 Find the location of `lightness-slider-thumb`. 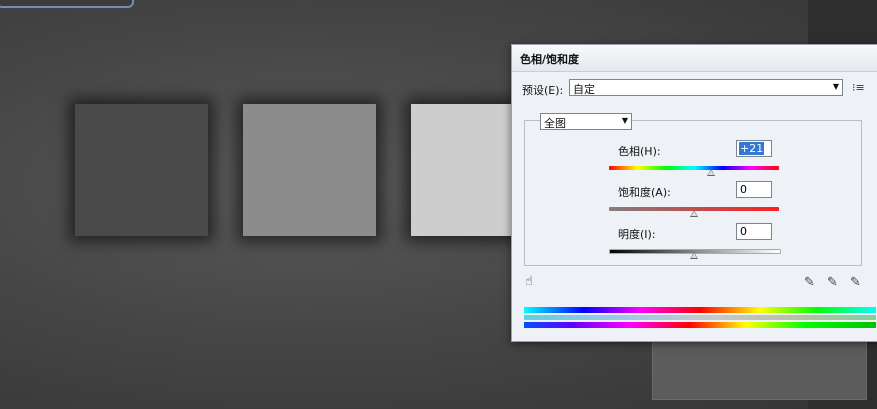

lightness-slider-thumb is located at coordinates (694, 255).